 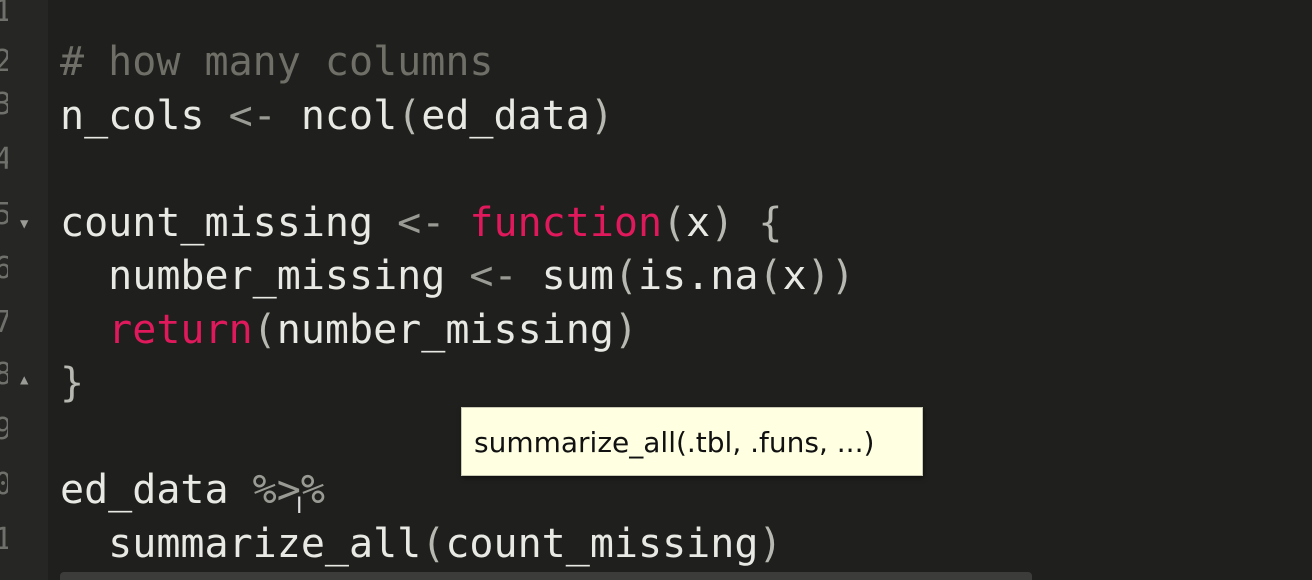 What do you see at coordinates (686, 117) in the screenshot?
I see `code-line: n_cols <- ncol(ed_data)` at bounding box center [686, 117].